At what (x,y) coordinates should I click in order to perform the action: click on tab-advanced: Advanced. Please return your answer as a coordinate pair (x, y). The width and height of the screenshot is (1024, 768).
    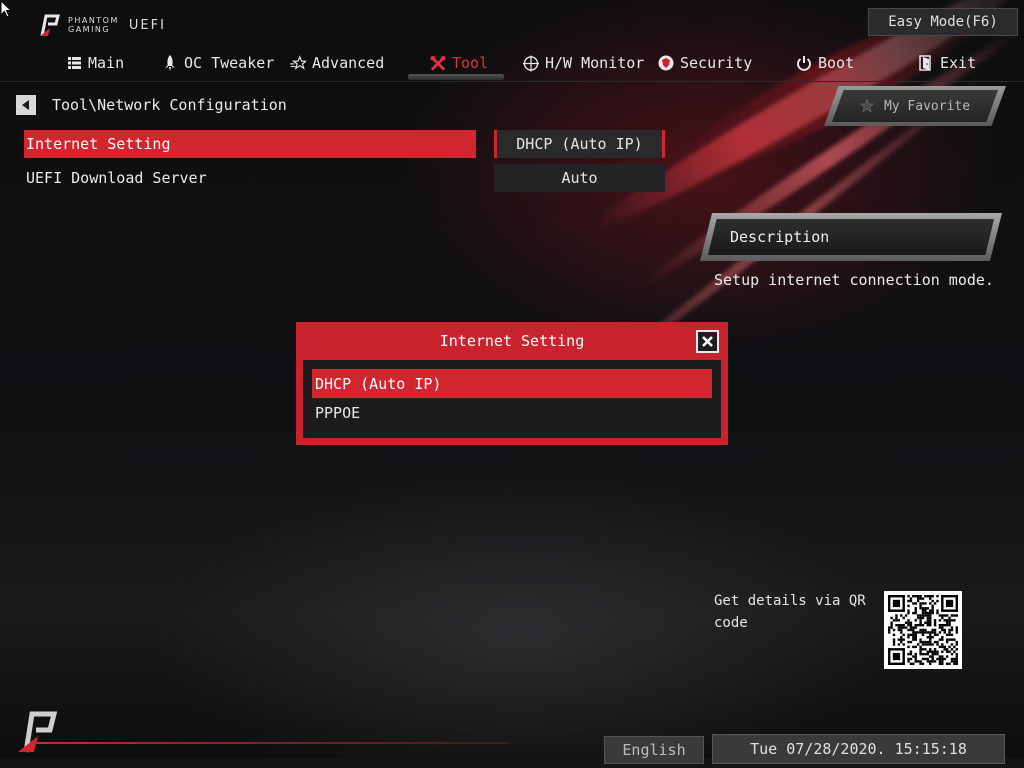
    Looking at the image, I should click on (337, 63).